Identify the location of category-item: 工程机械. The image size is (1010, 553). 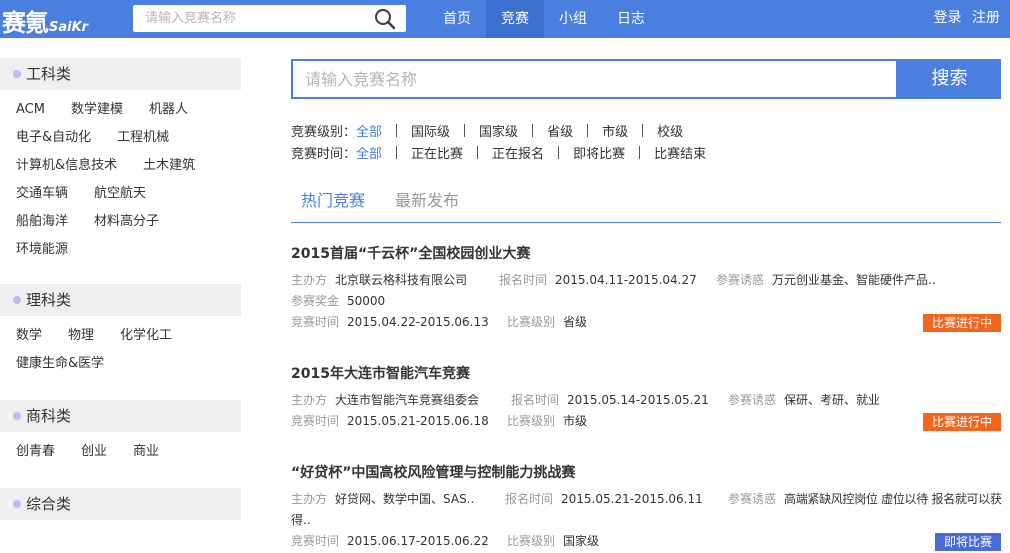
(143, 138).